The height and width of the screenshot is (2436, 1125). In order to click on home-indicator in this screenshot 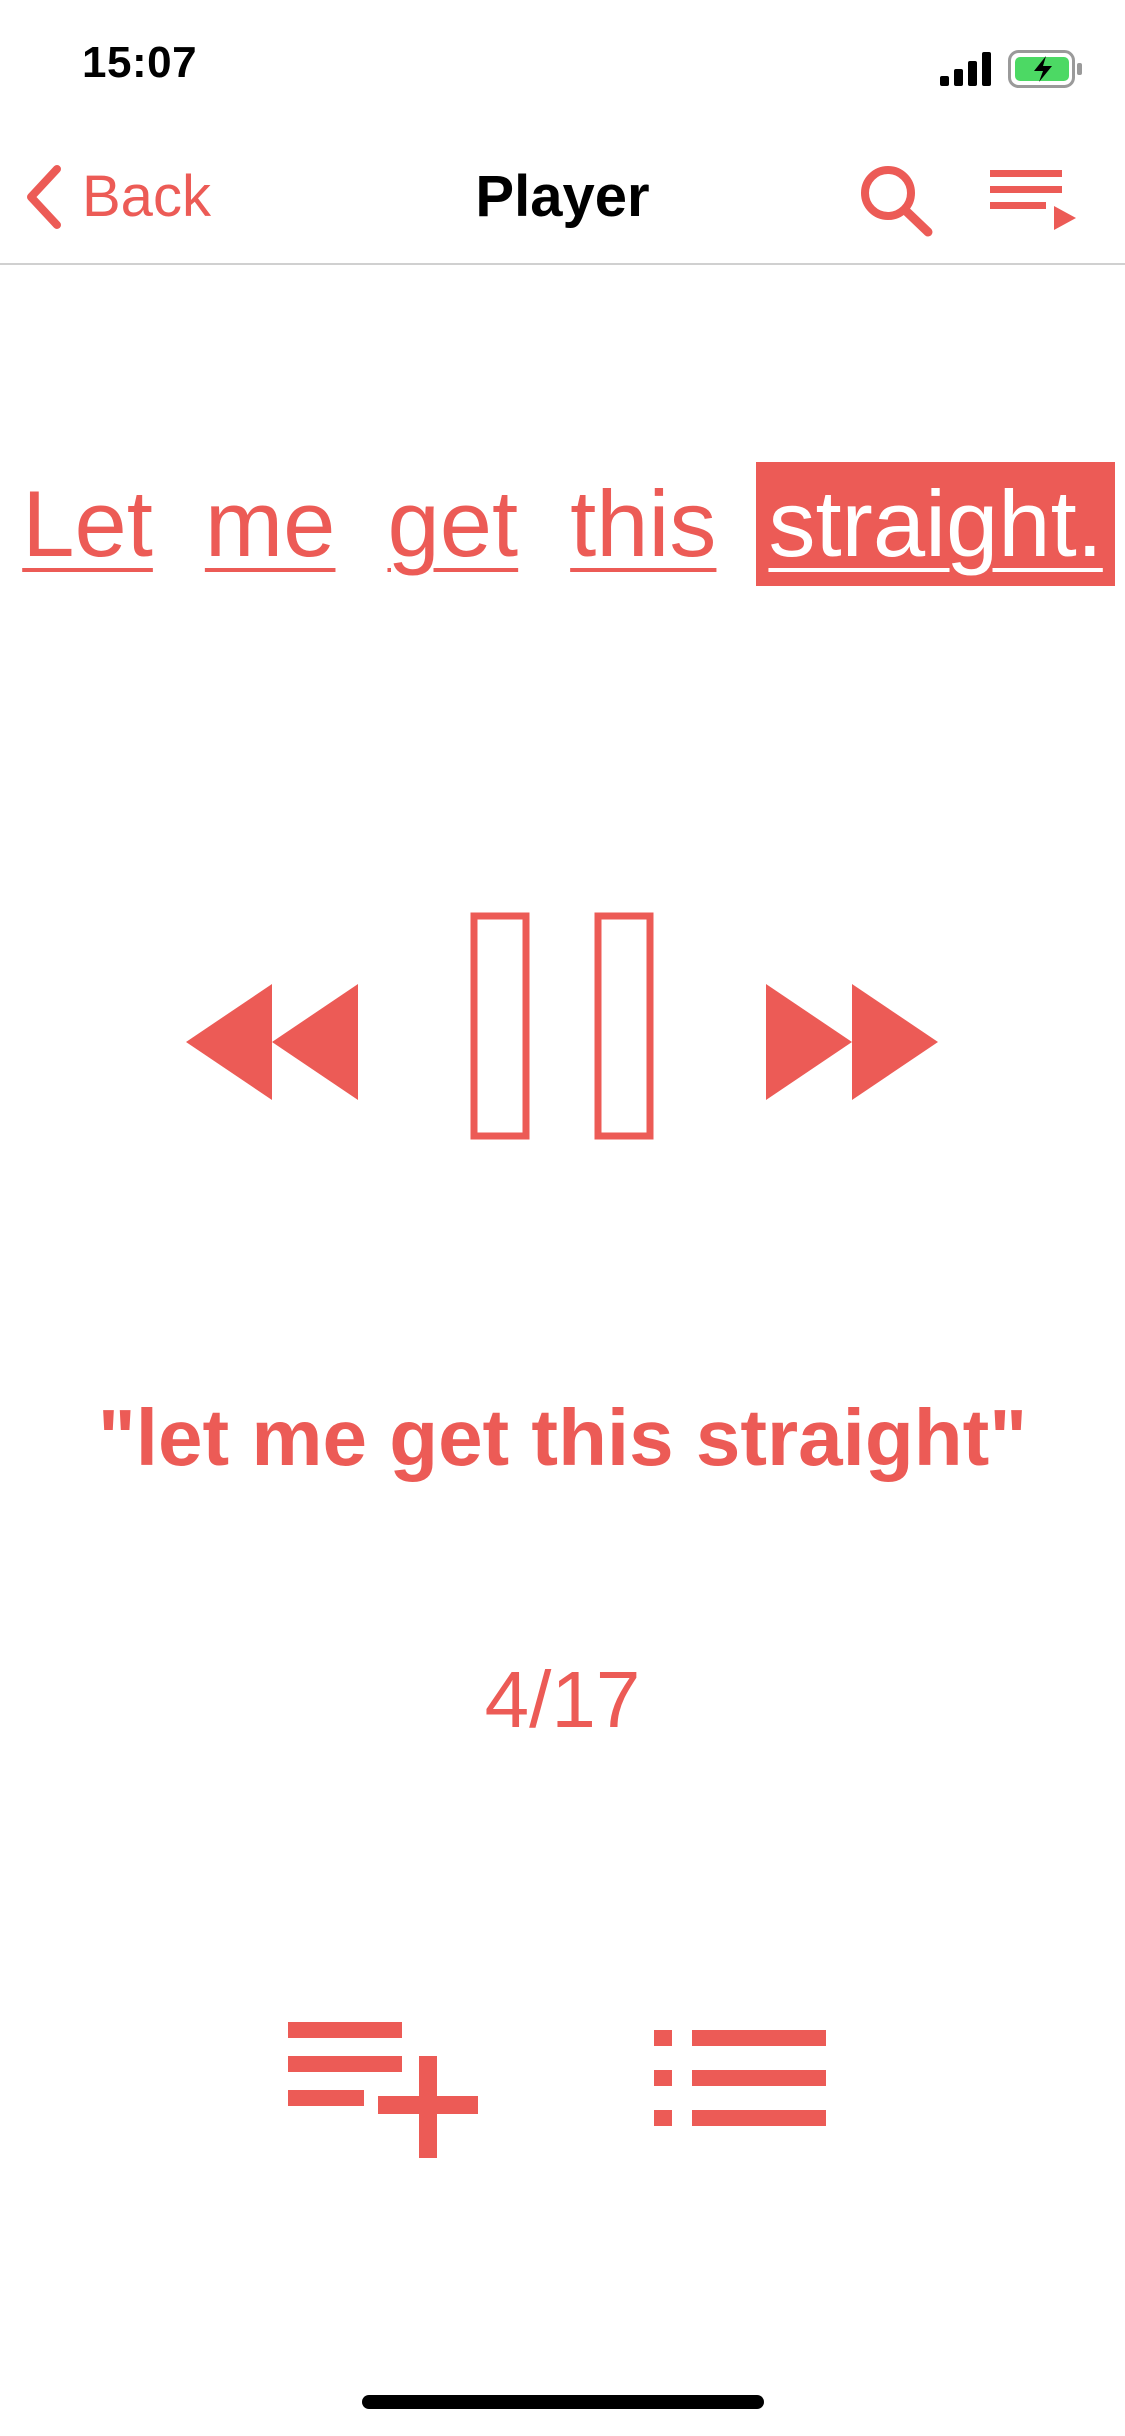, I will do `click(563, 2402)`.